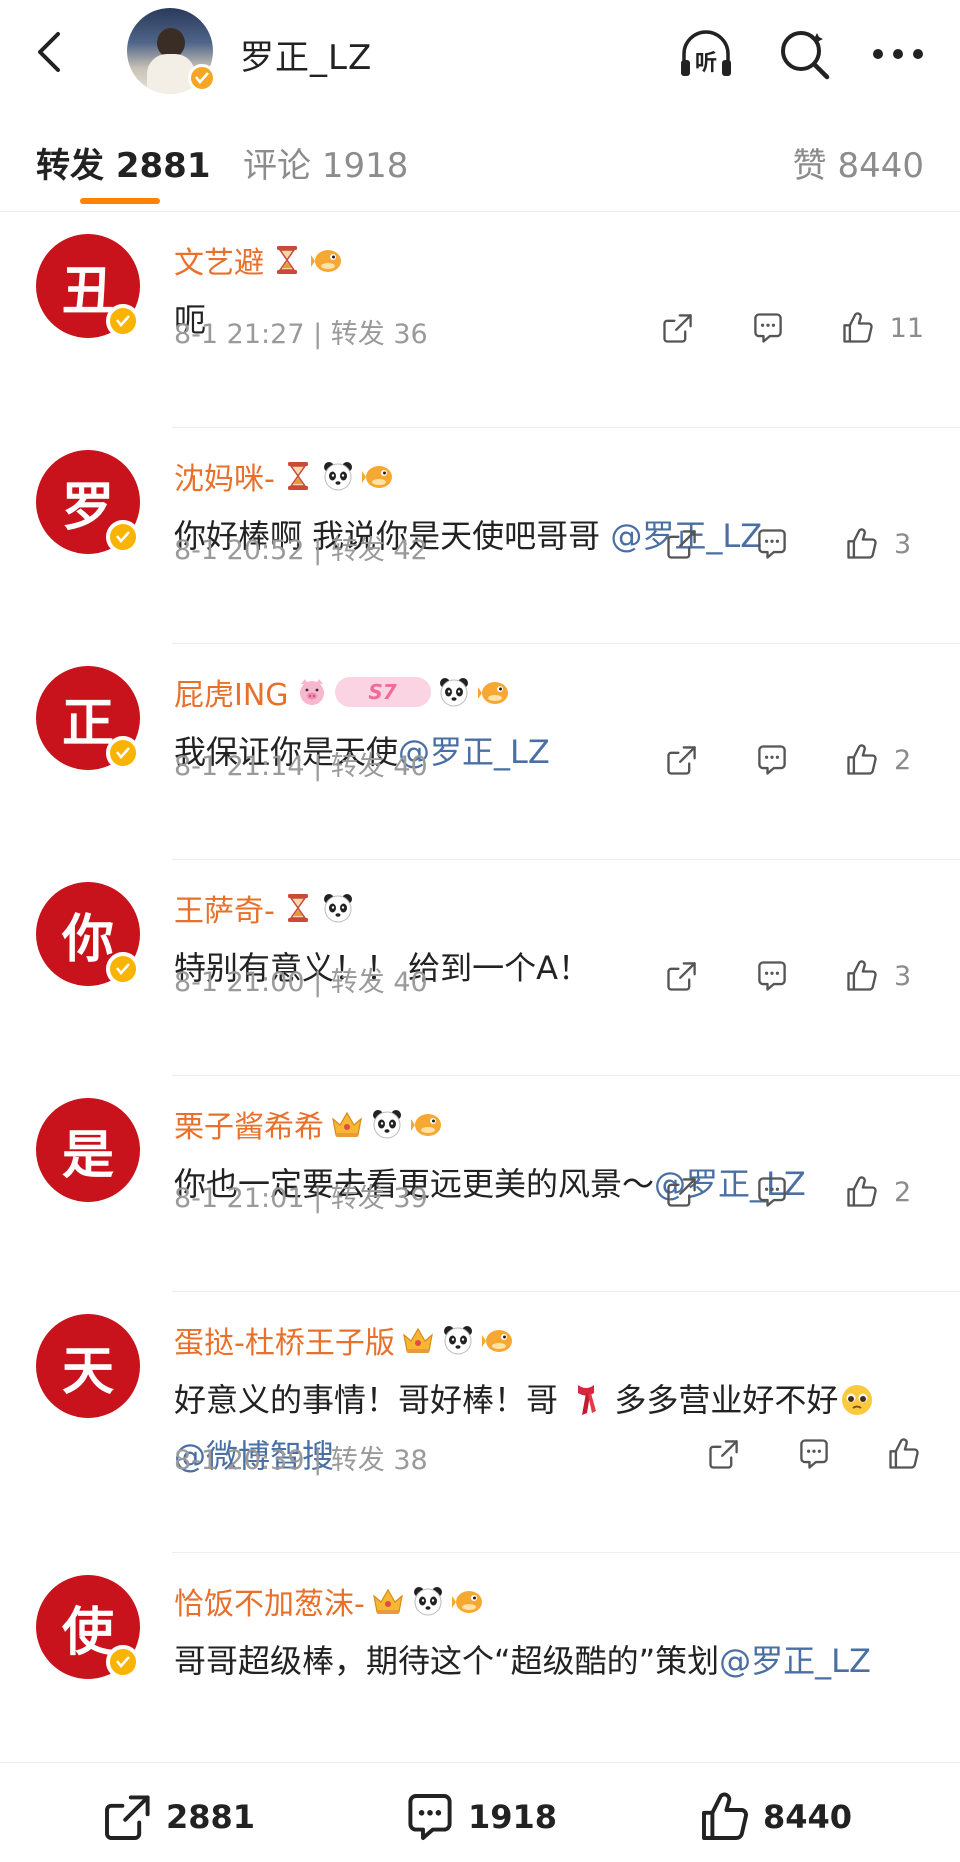 The image size is (960, 1862). I want to click on username: 屁虎ING, so click(231, 692).